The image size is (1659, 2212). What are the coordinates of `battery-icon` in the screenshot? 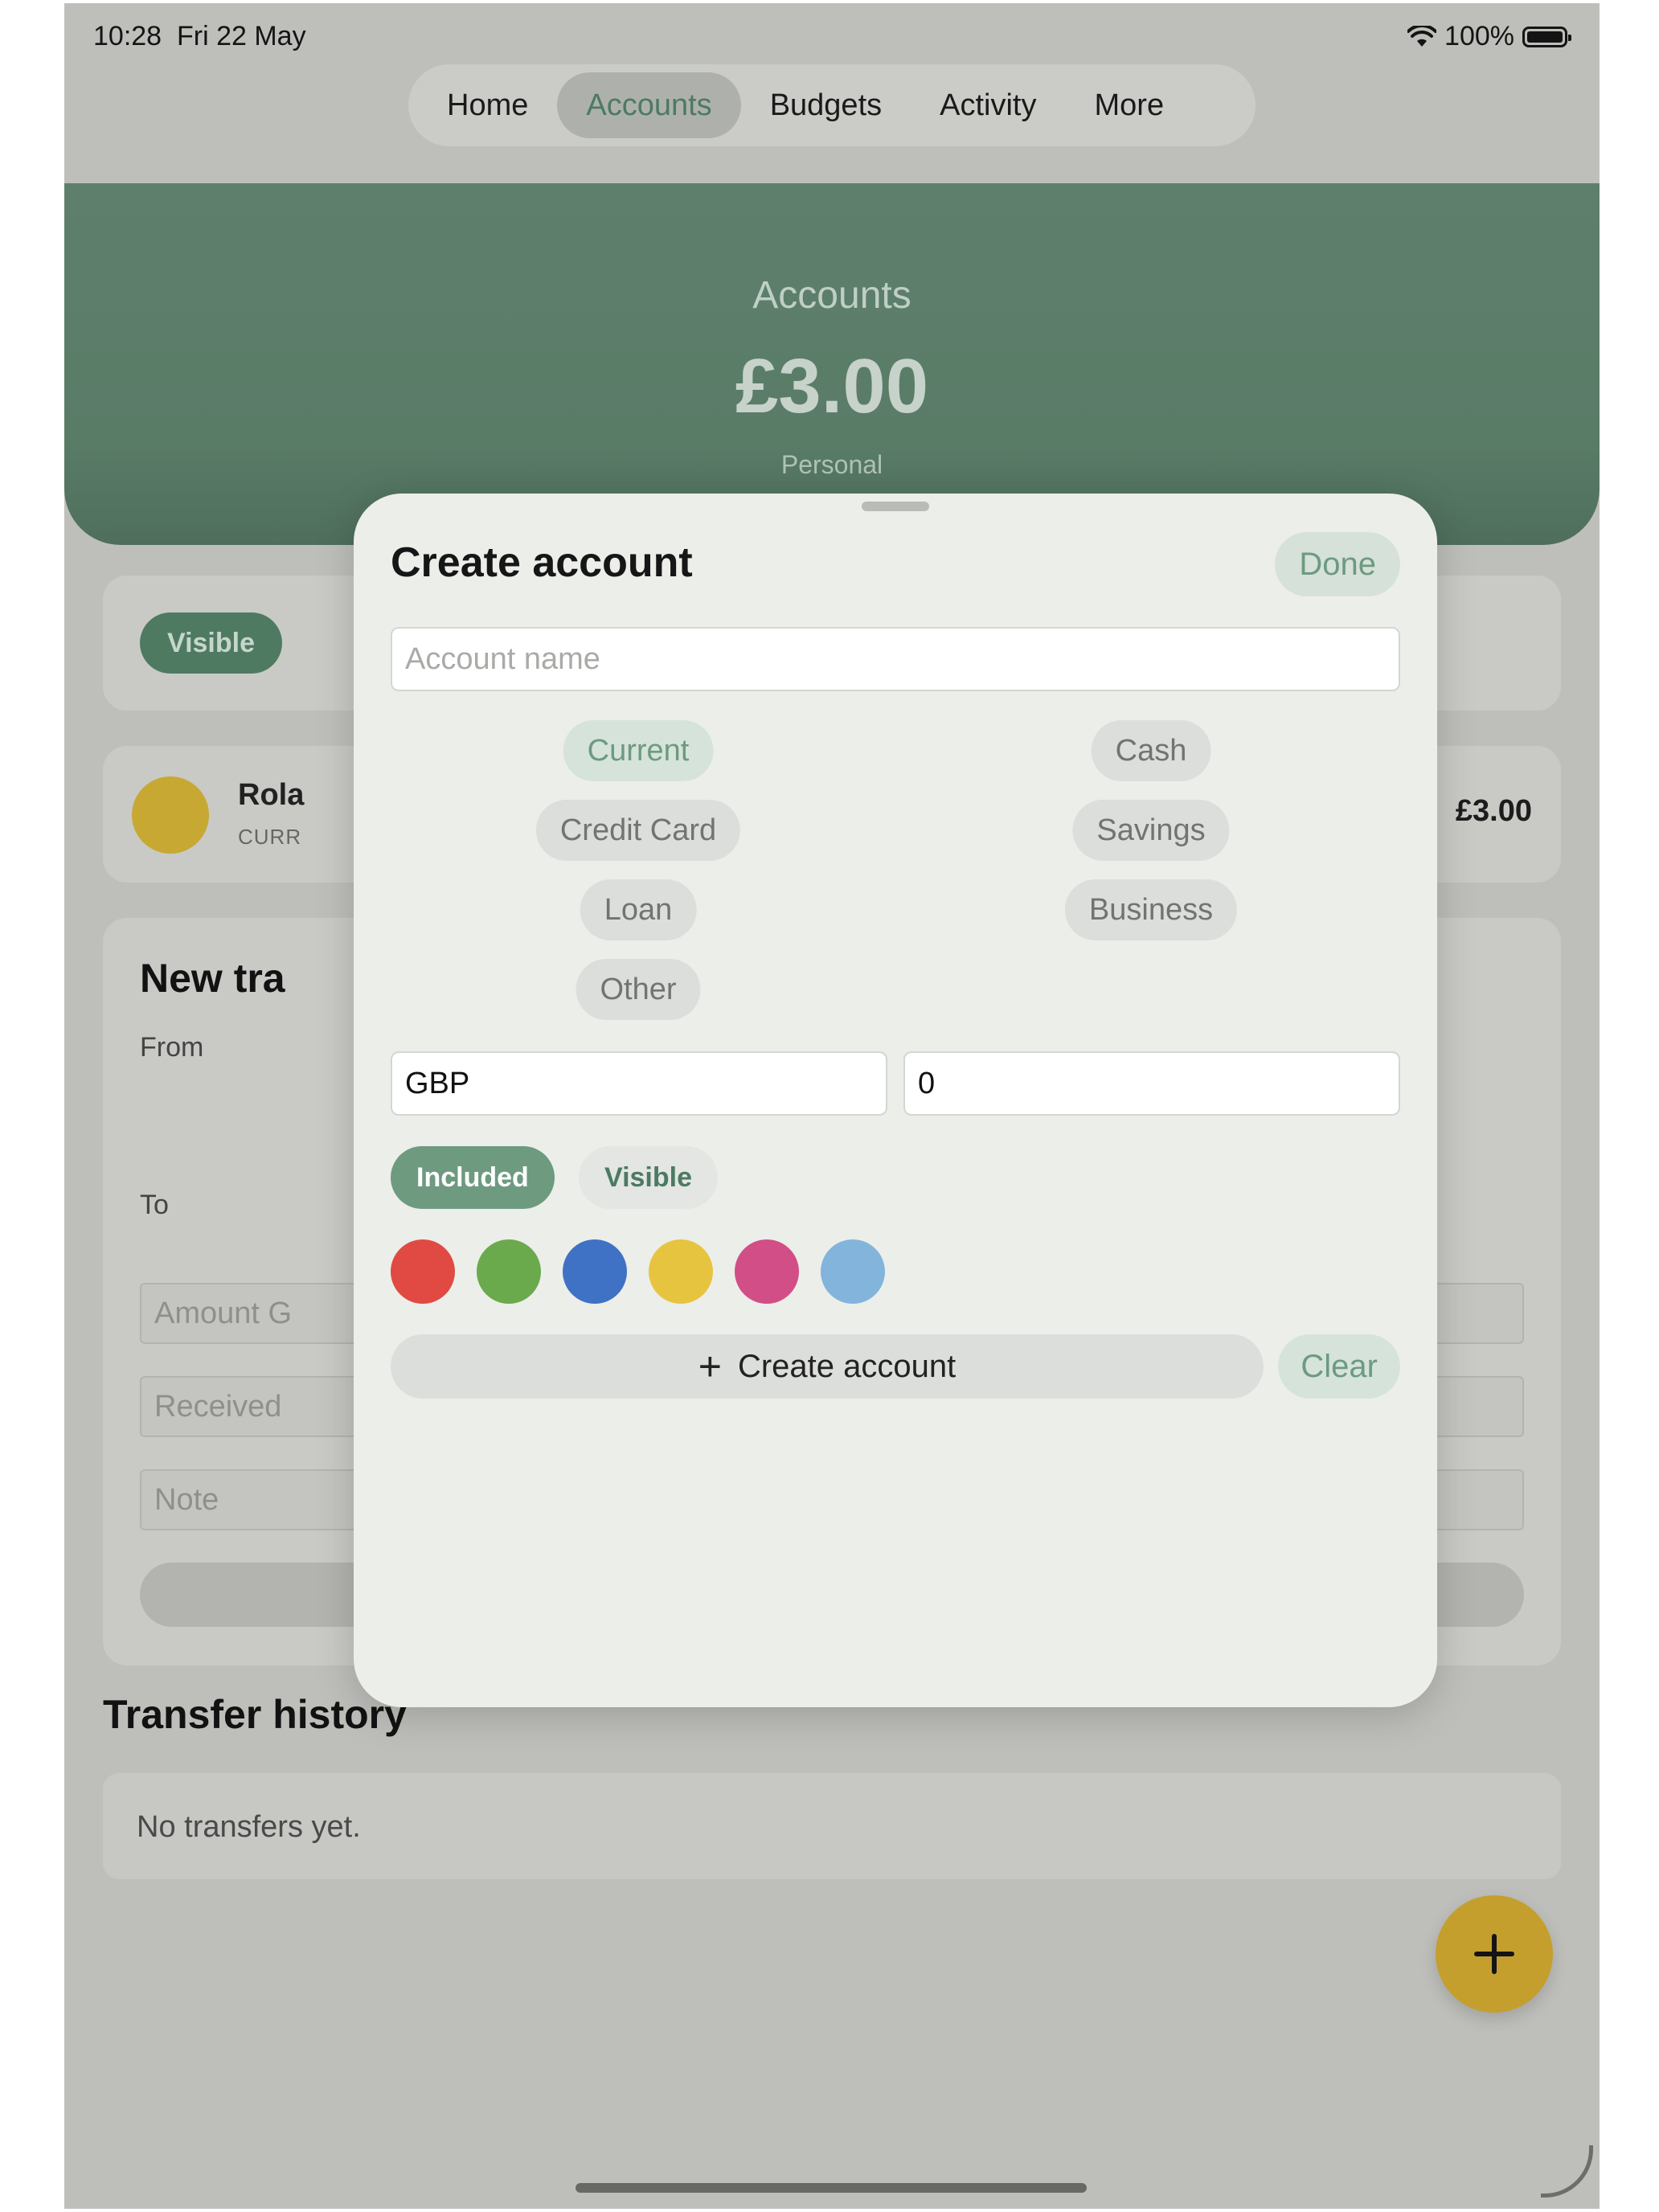 It's located at (1546, 36).